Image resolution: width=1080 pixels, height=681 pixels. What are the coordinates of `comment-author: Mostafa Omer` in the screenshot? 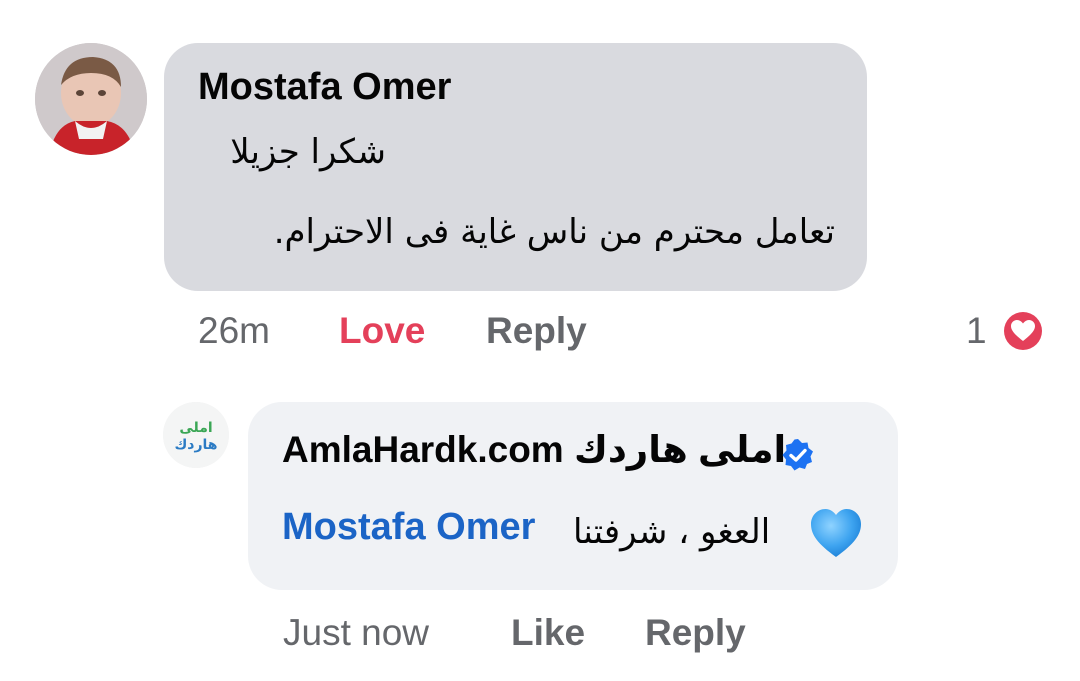 It's located at (324, 87).